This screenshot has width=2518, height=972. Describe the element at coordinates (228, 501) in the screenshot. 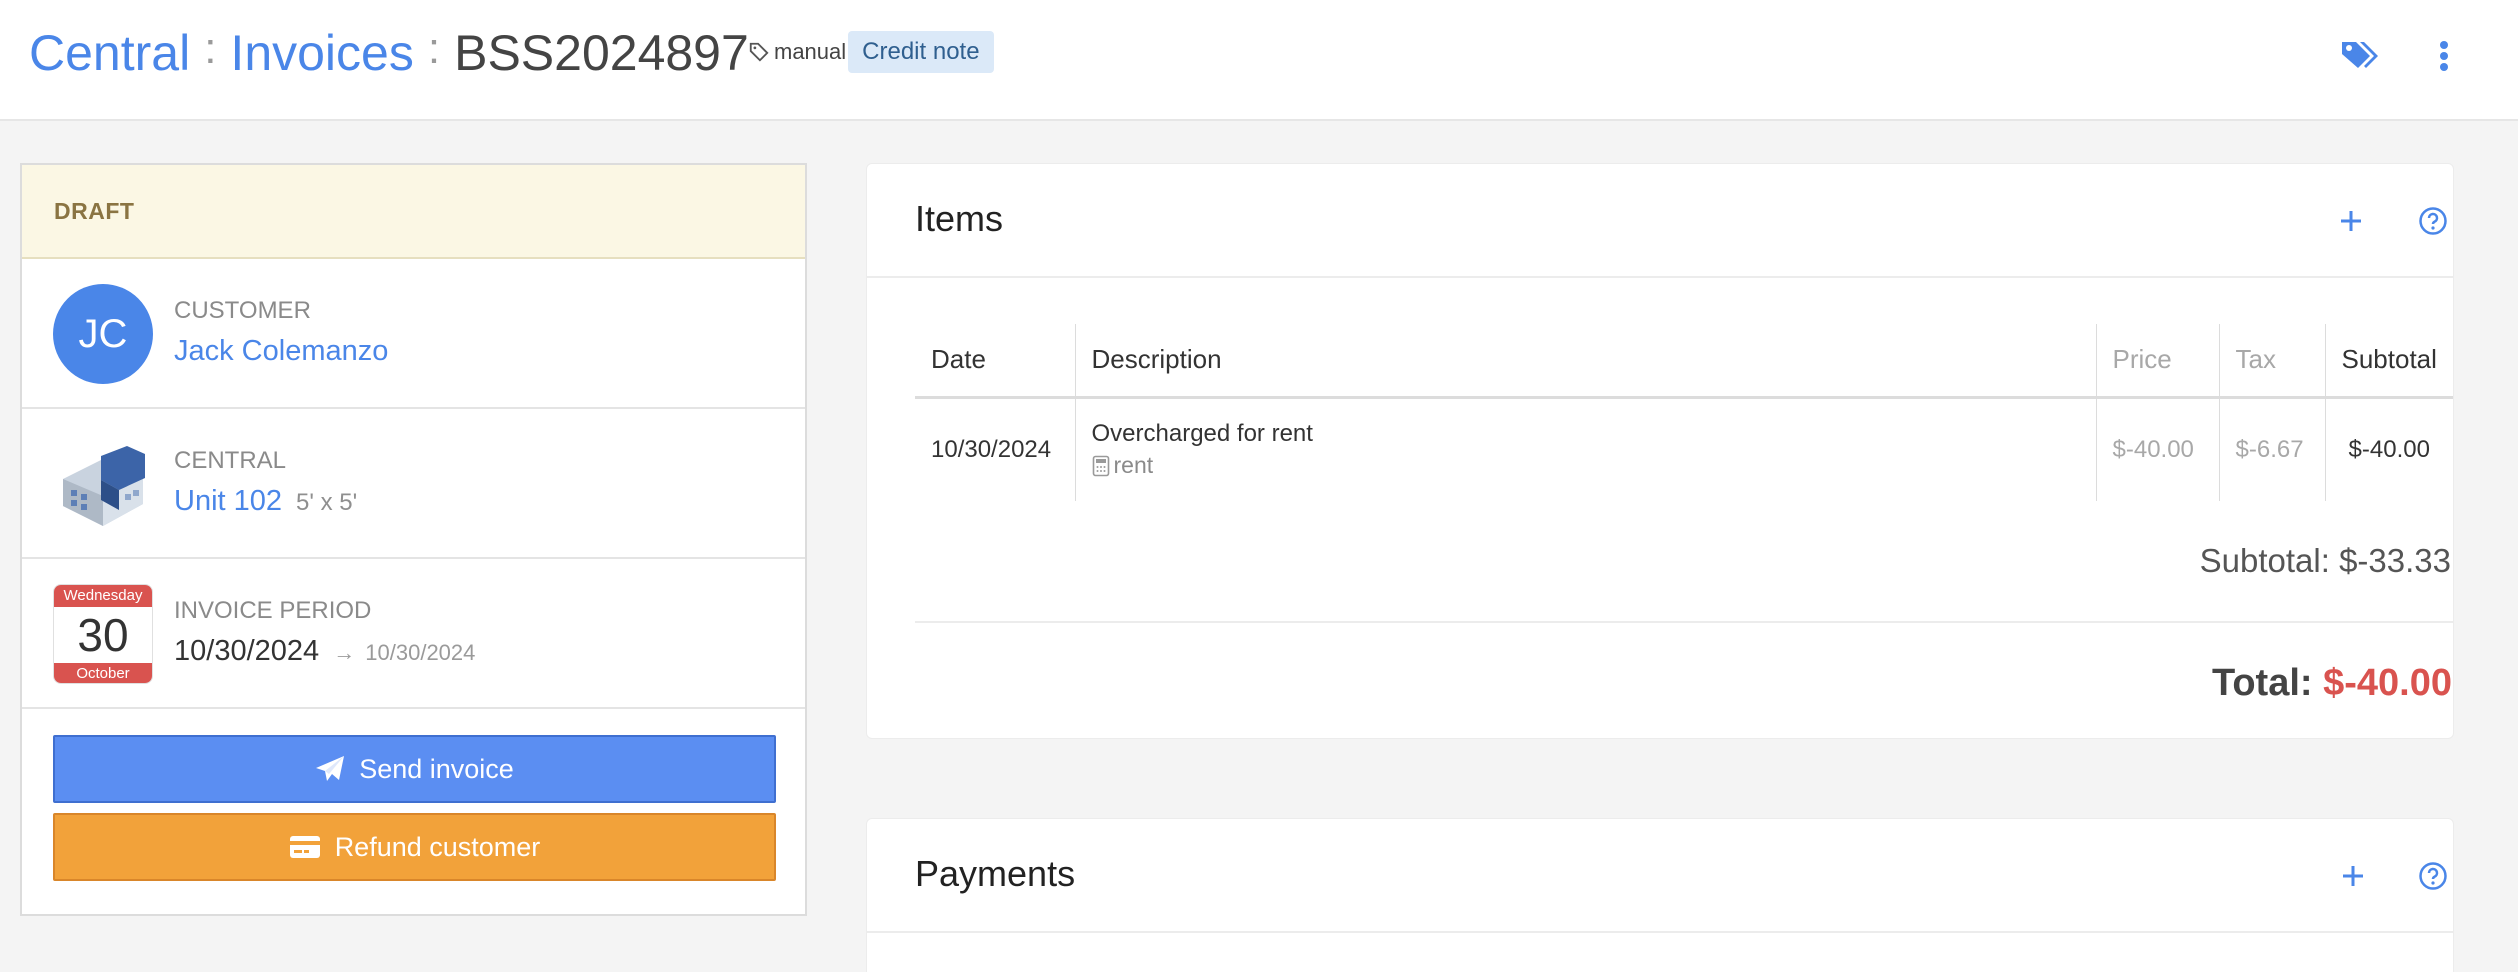

I see `unit-link: Unit 102` at that location.